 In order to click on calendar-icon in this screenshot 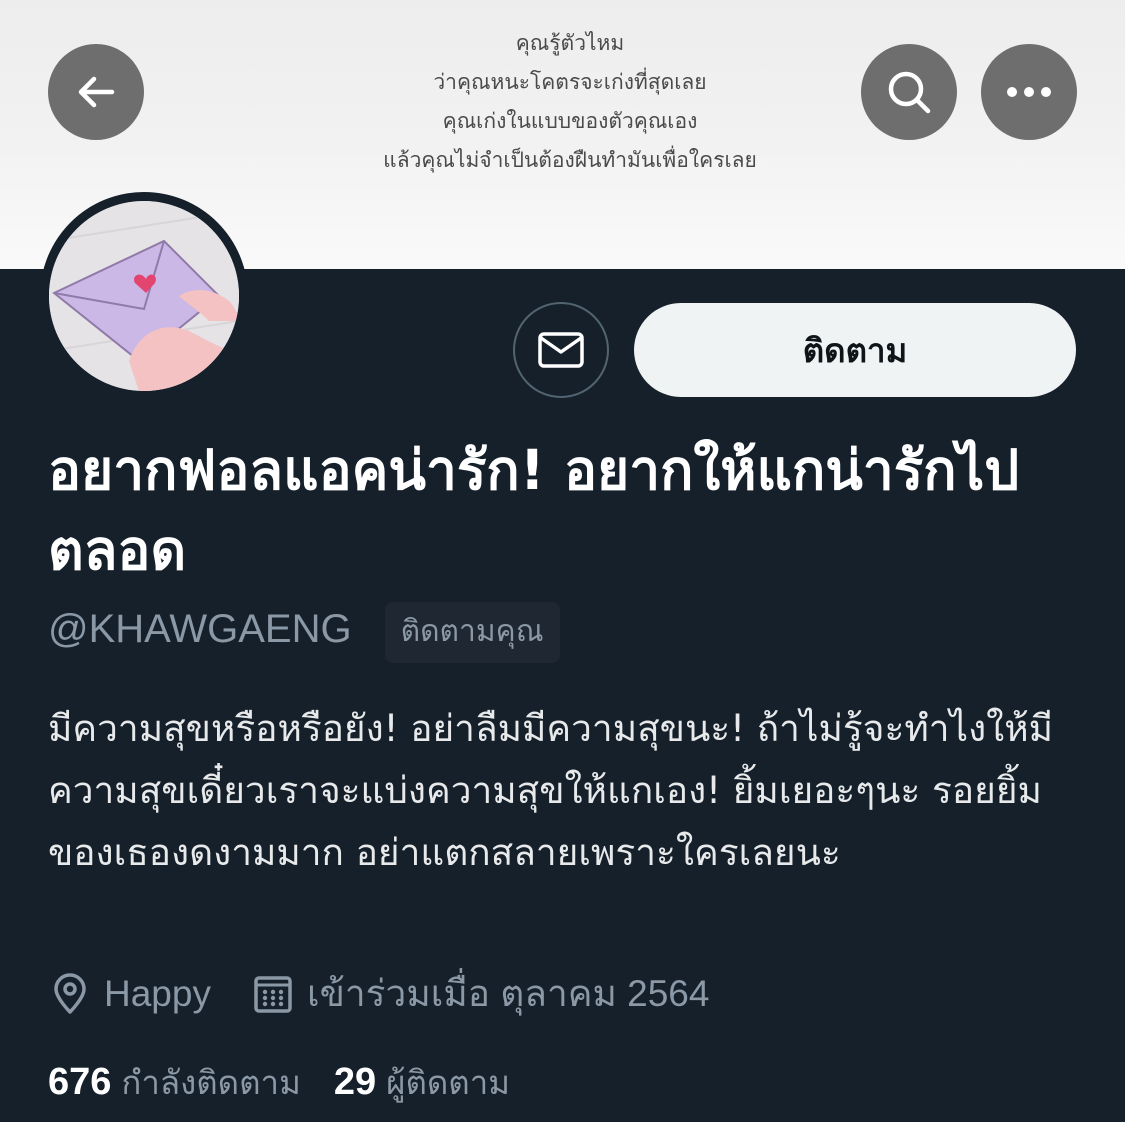, I will do `click(273, 994)`.